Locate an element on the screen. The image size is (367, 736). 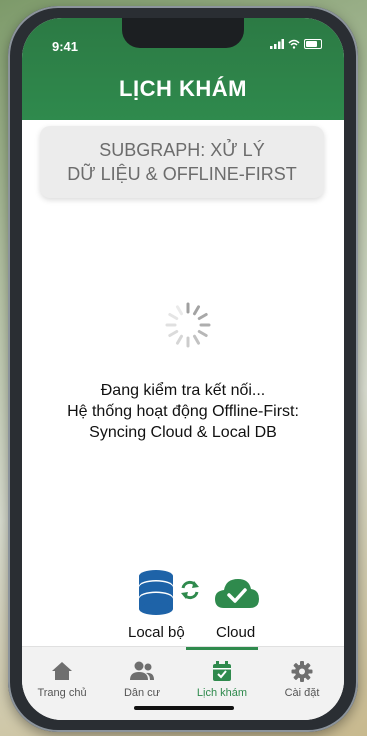
tab-settings-label: Cài đặt is located at coordinates (302, 693).